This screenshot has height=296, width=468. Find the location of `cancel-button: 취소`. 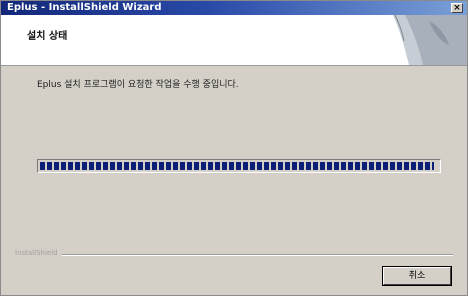

cancel-button: 취소 is located at coordinates (417, 276).